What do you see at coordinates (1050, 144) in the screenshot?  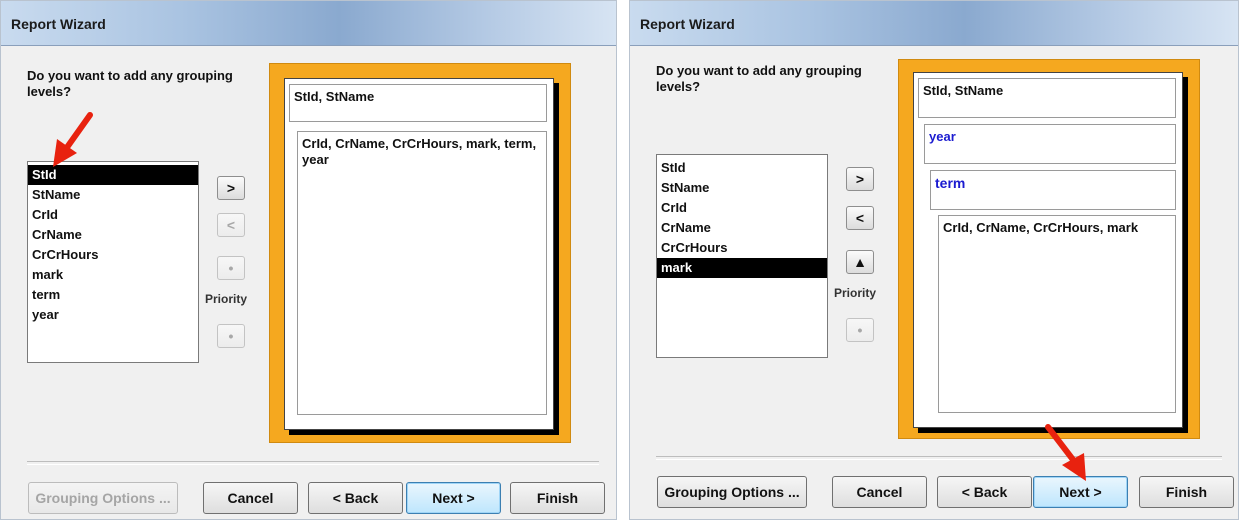 I see `group-level-2: year` at bounding box center [1050, 144].